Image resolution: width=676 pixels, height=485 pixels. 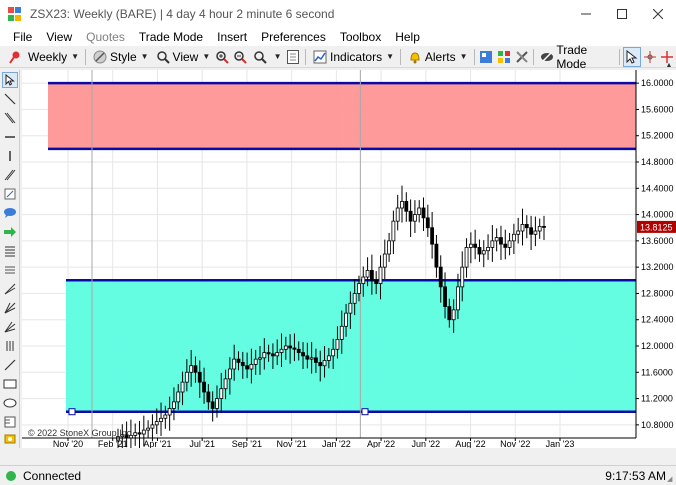 I want to click on gann-fan-tool, so click(x=10, y=308).